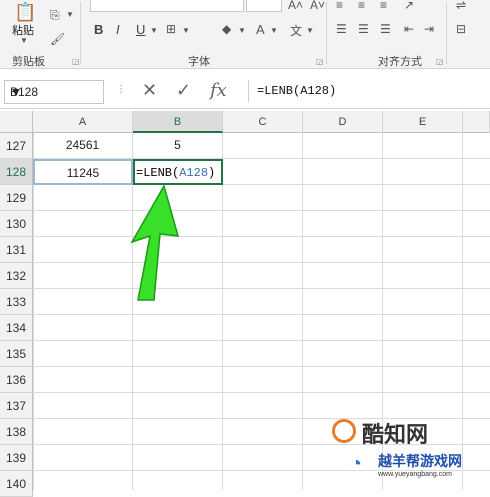  What do you see at coordinates (361, 6) in the screenshot?
I see `align-middle-icon: ≡` at bounding box center [361, 6].